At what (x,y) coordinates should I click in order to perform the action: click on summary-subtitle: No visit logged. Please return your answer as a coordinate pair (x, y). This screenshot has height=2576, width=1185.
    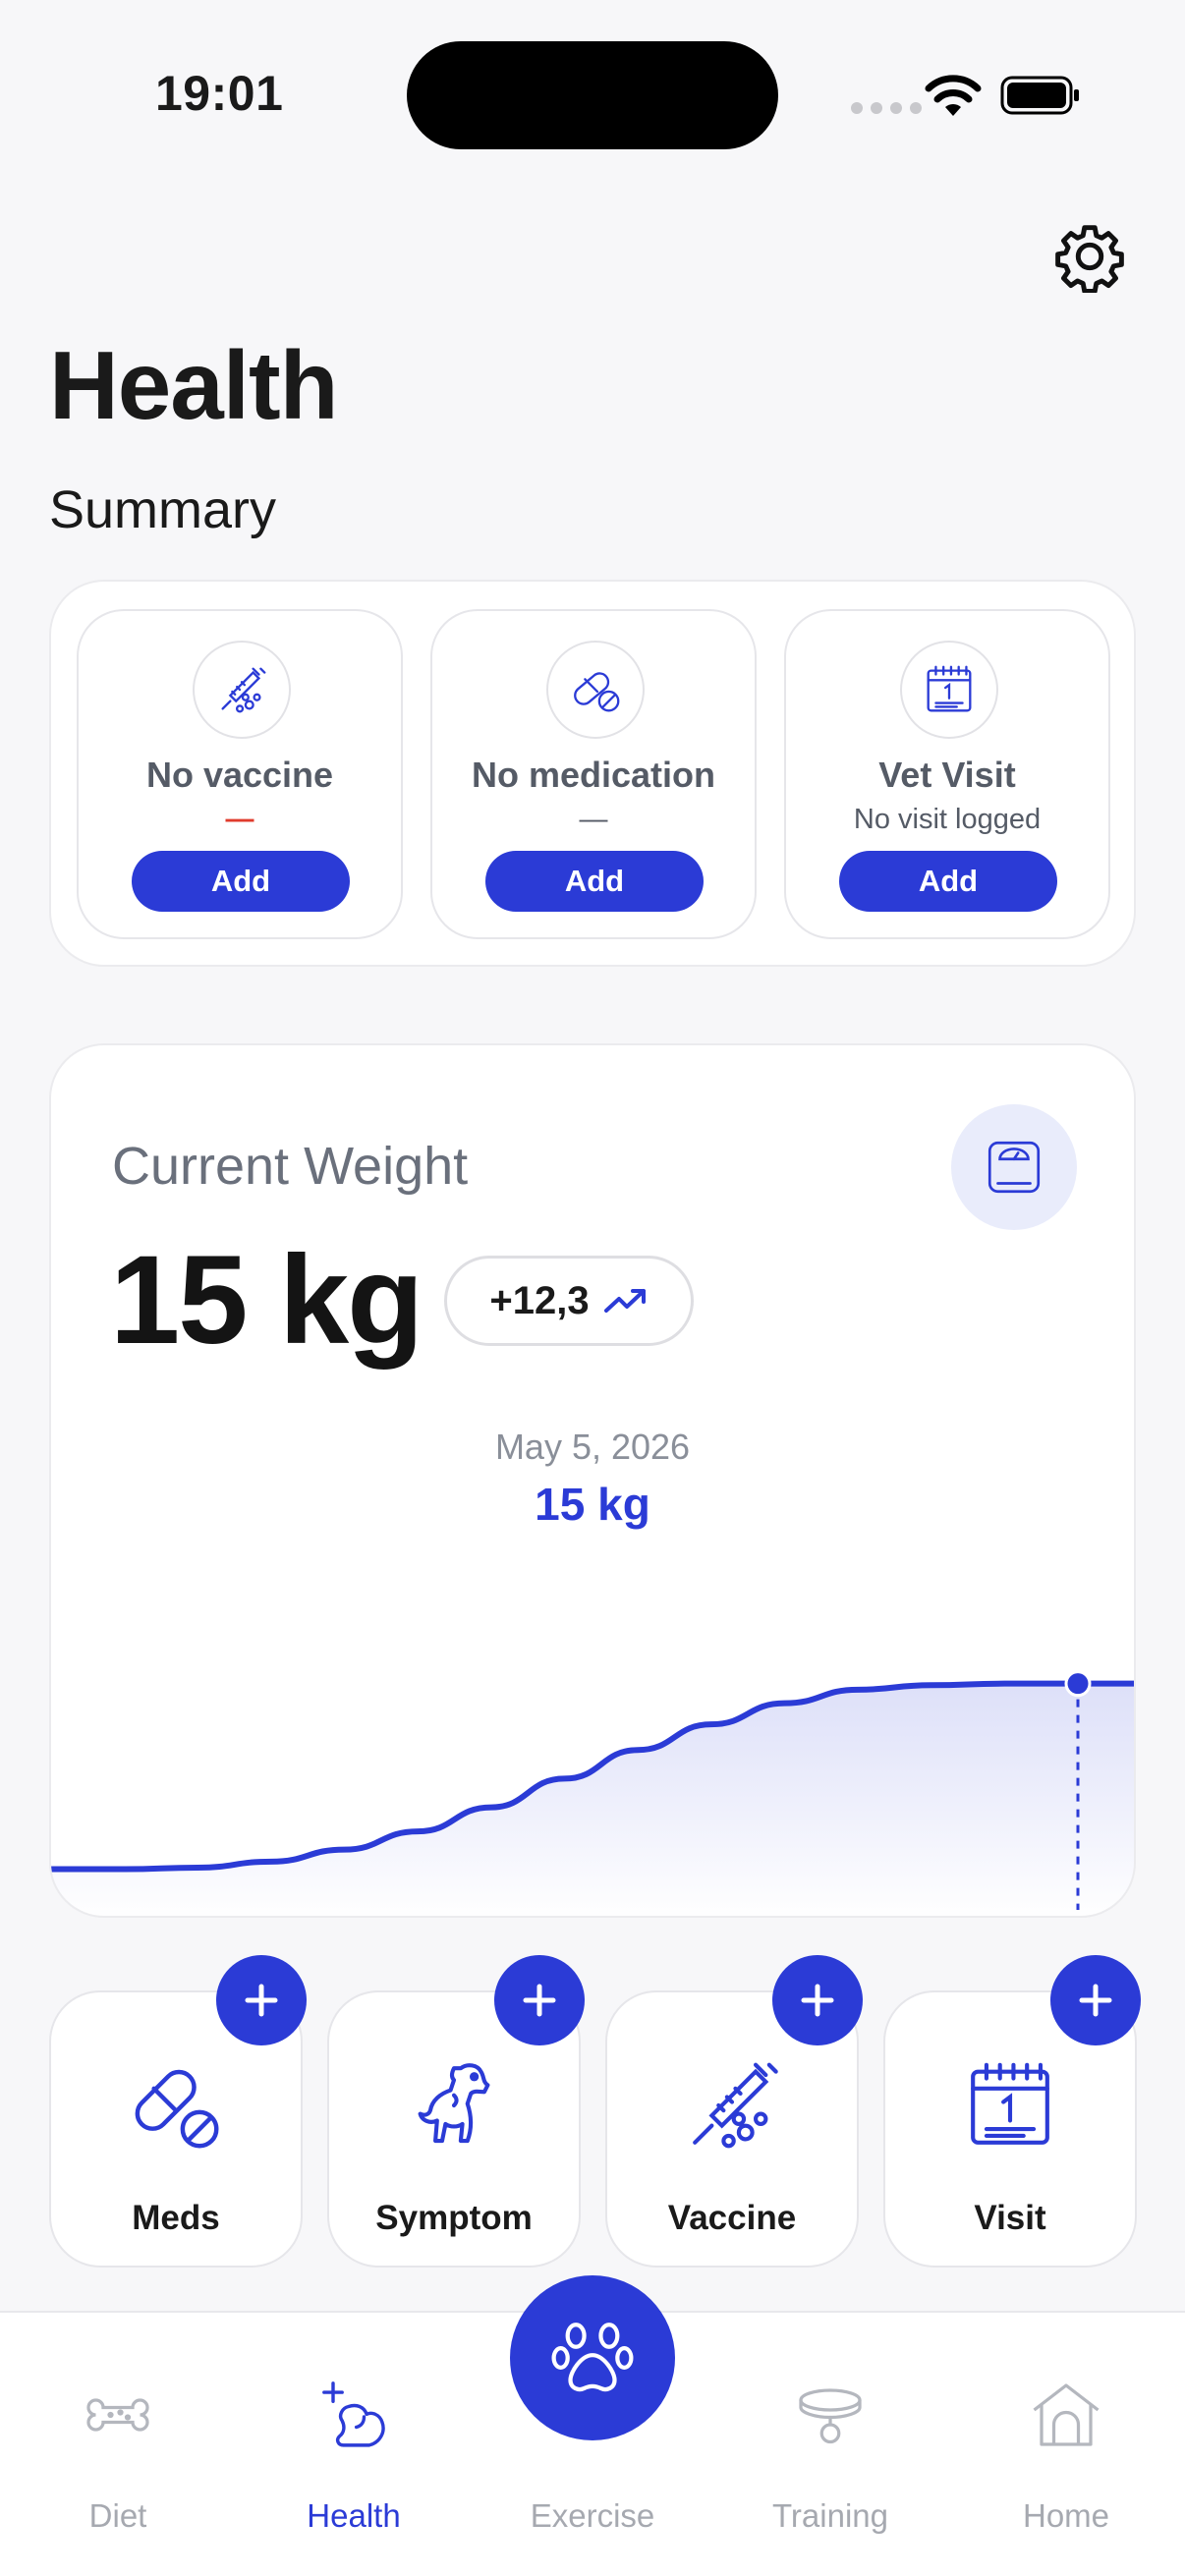
    Looking at the image, I should click on (948, 819).